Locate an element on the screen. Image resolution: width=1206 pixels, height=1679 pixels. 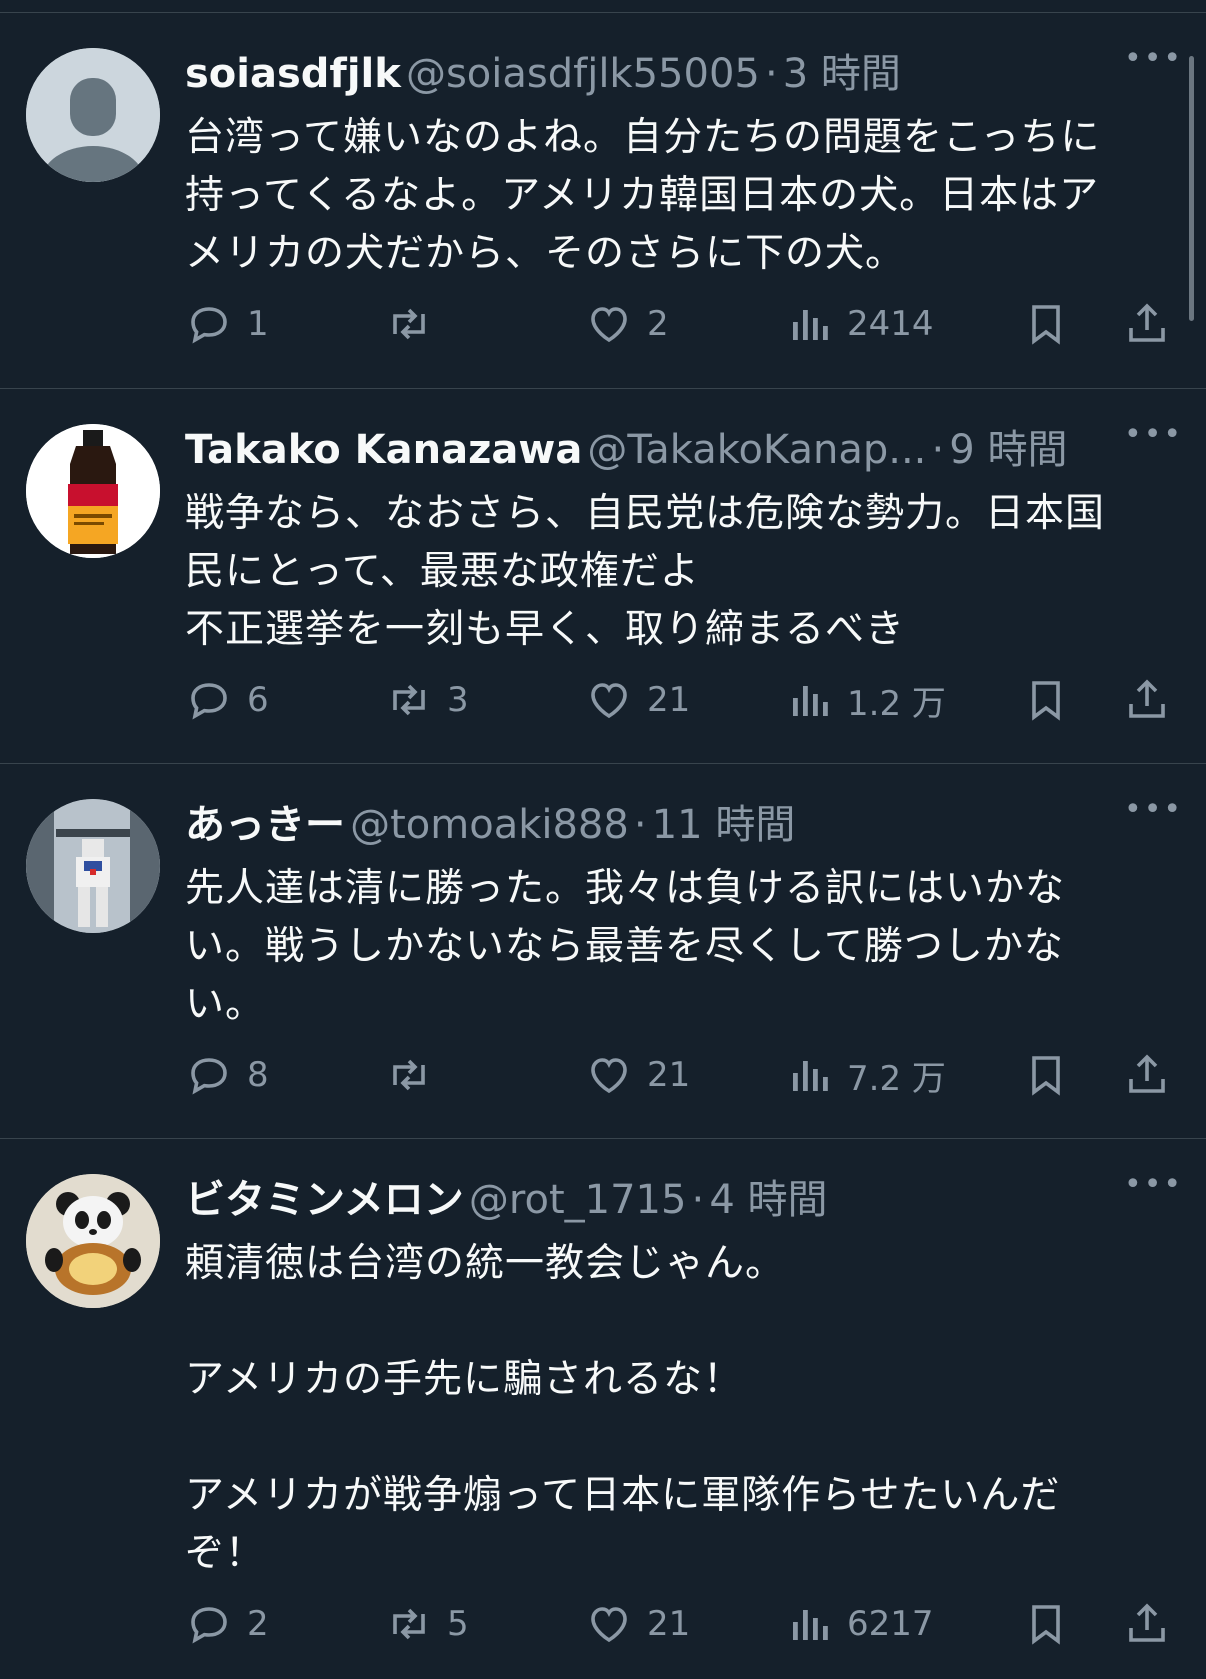
display-name: soiasdfjlk is located at coordinates (293, 74).